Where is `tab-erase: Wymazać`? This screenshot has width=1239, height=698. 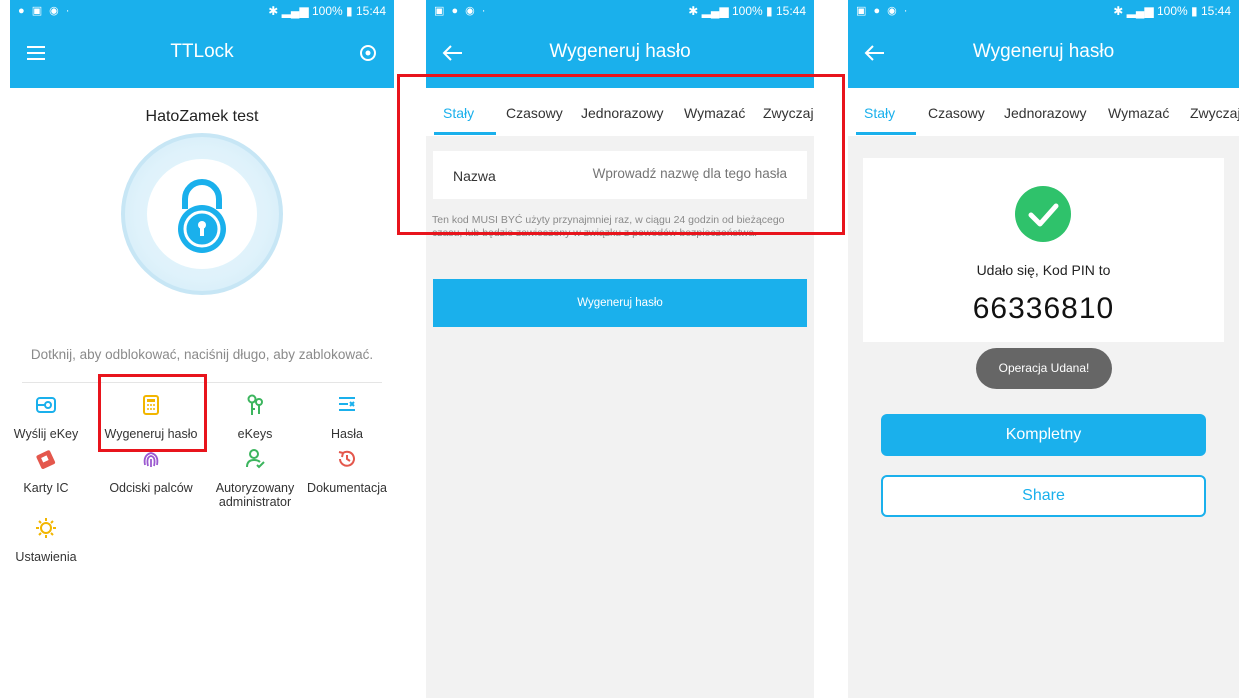 tab-erase: Wymazać is located at coordinates (1138, 113).